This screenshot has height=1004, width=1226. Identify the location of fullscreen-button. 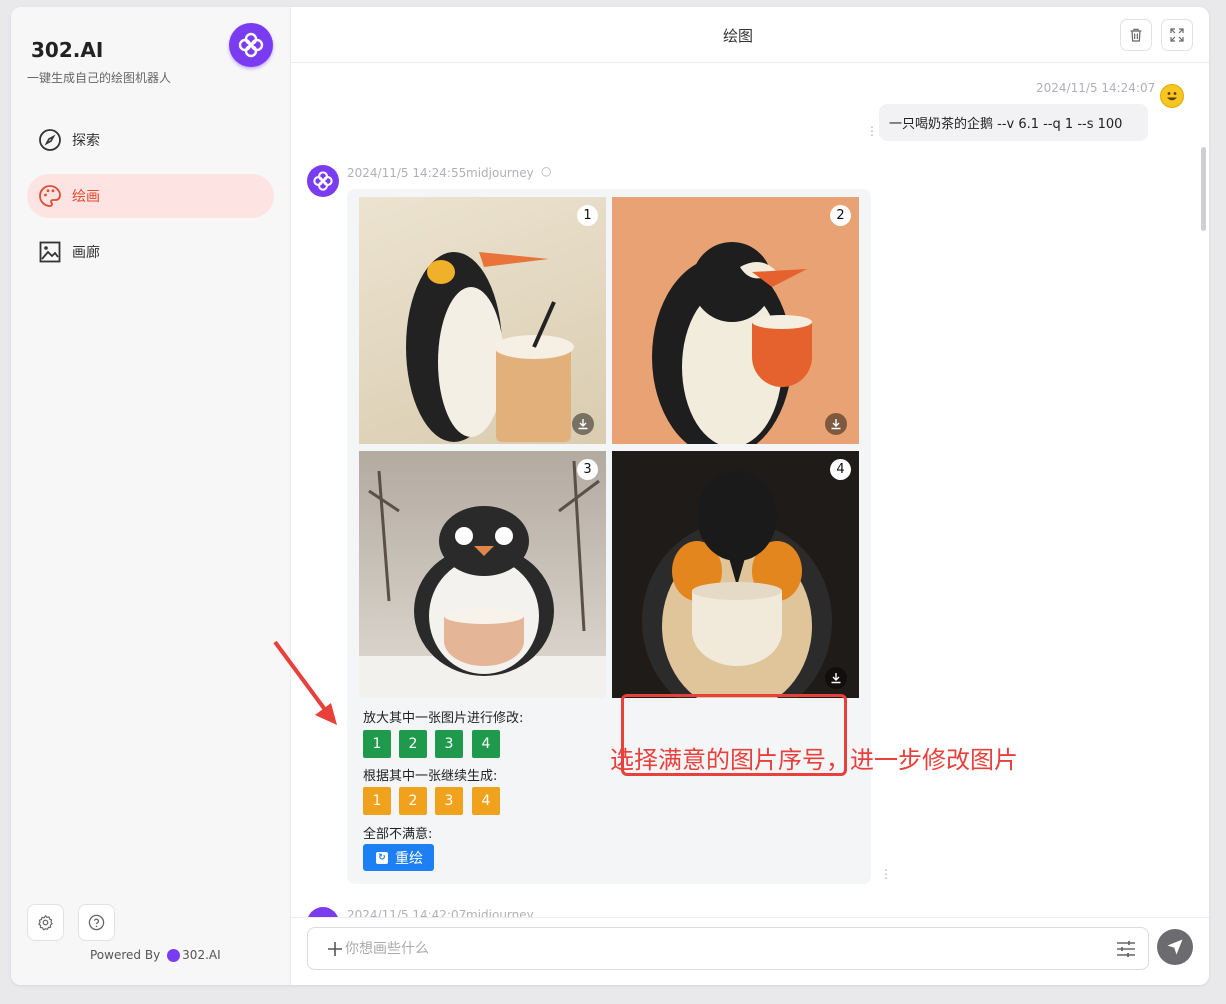
(1177, 35).